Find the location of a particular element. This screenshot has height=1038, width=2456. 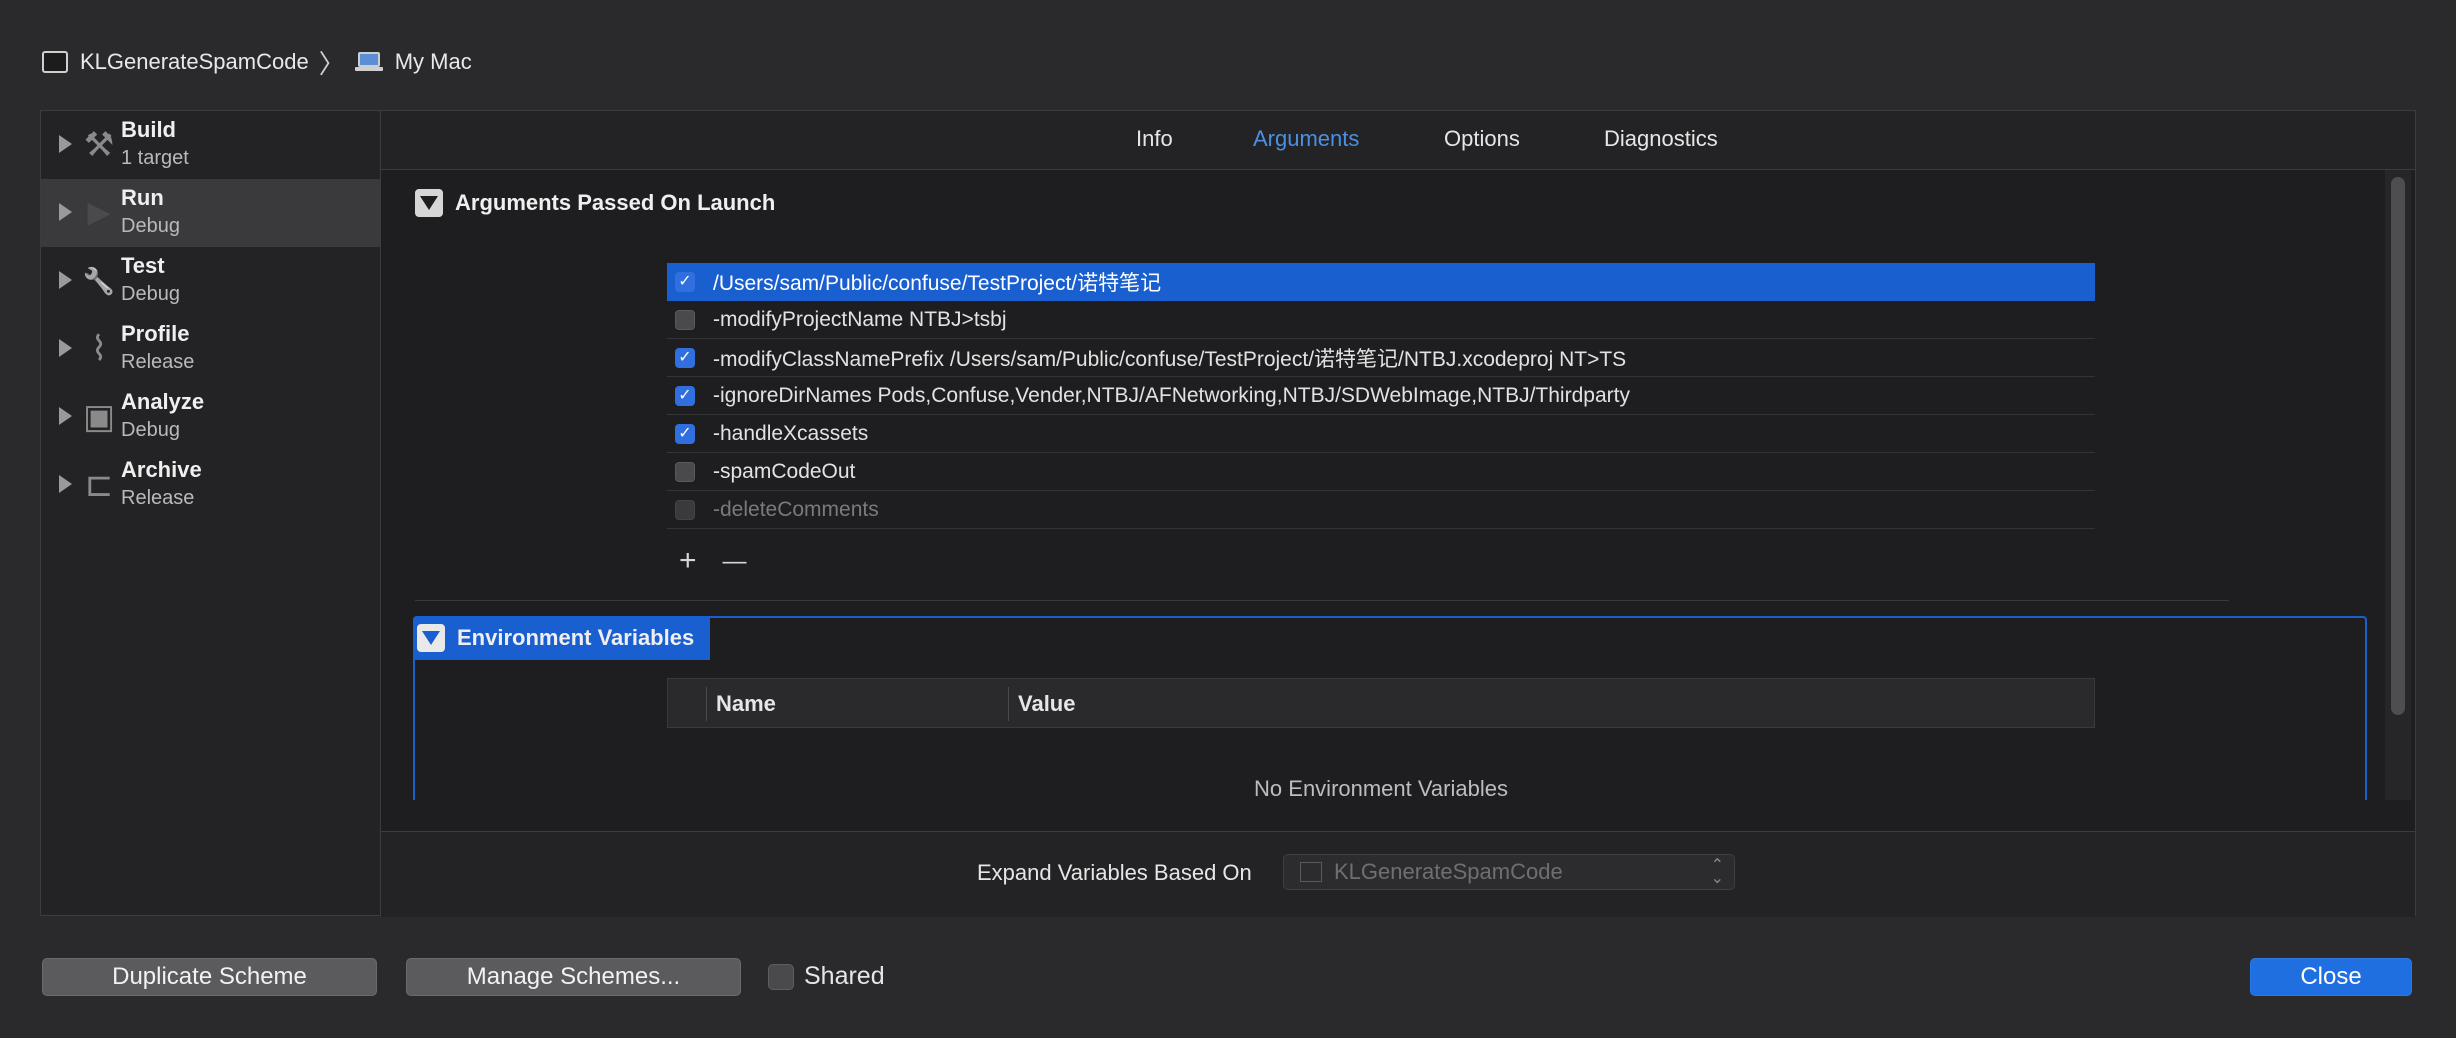

play-icon: ▶ is located at coordinates (99, 212).